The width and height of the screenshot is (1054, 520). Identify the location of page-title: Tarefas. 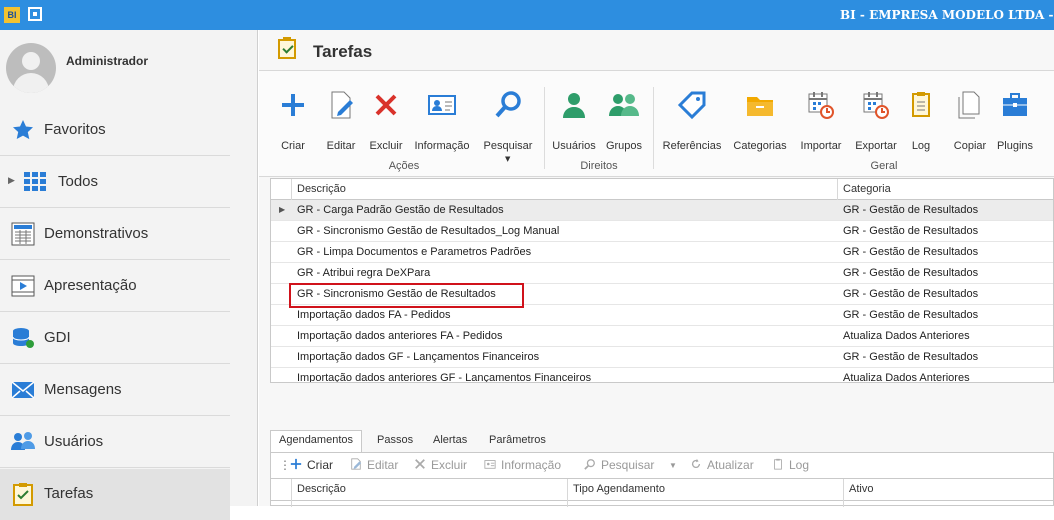
(343, 51).